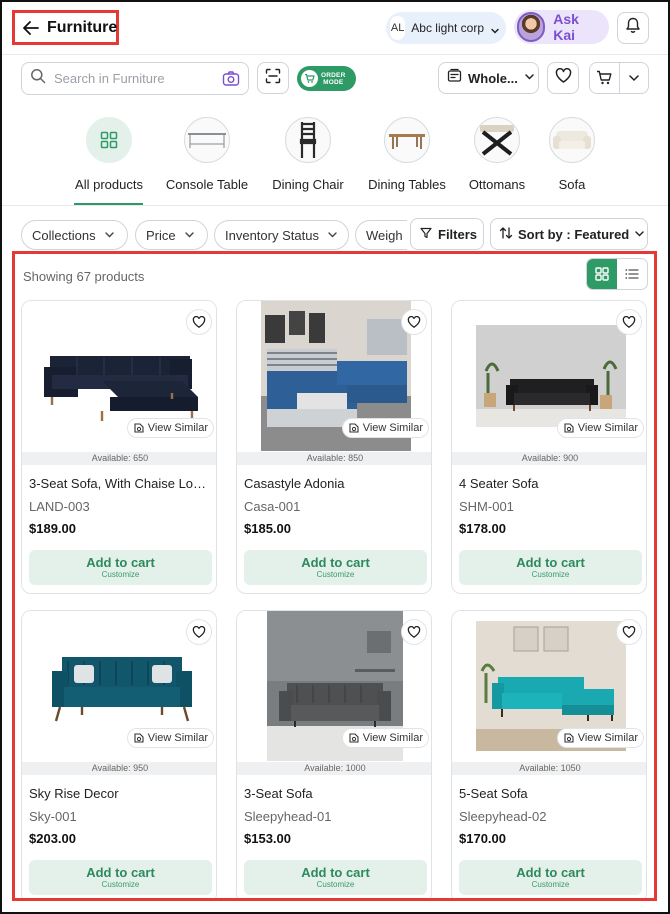 The width and height of the screenshot is (670, 914). I want to click on sofa-icon, so click(572, 140).